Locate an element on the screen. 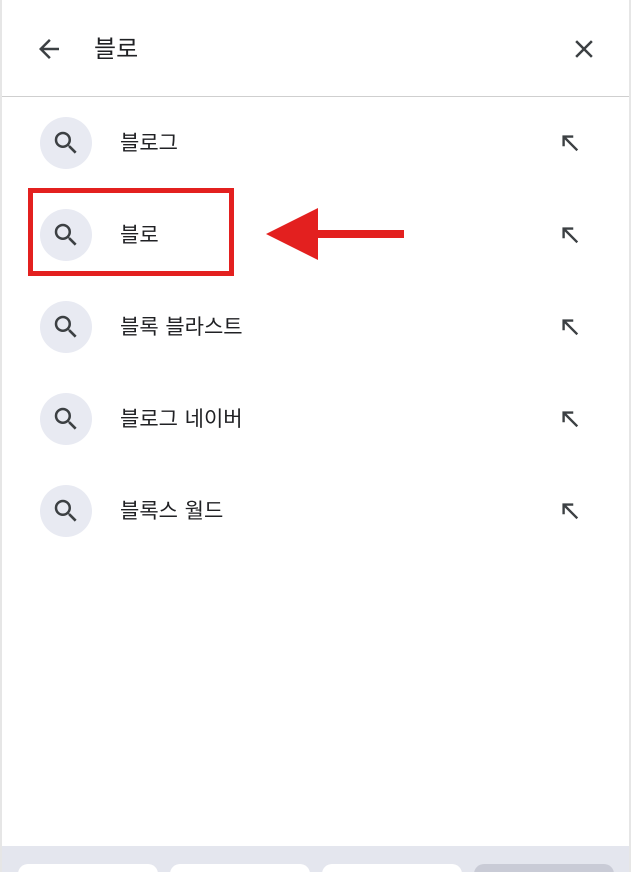 The width and height of the screenshot is (631, 872). suggestion-label: 블록 블라스트 is located at coordinates (181, 327).